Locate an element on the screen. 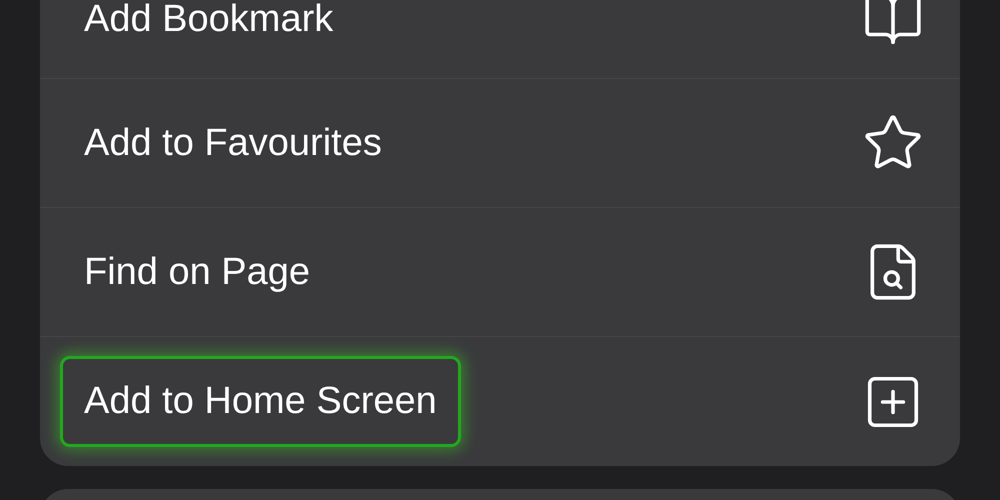 The height and width of the screenshot is (500, 1000). menu-item: Find on Page is located at coordinates (197, 272).